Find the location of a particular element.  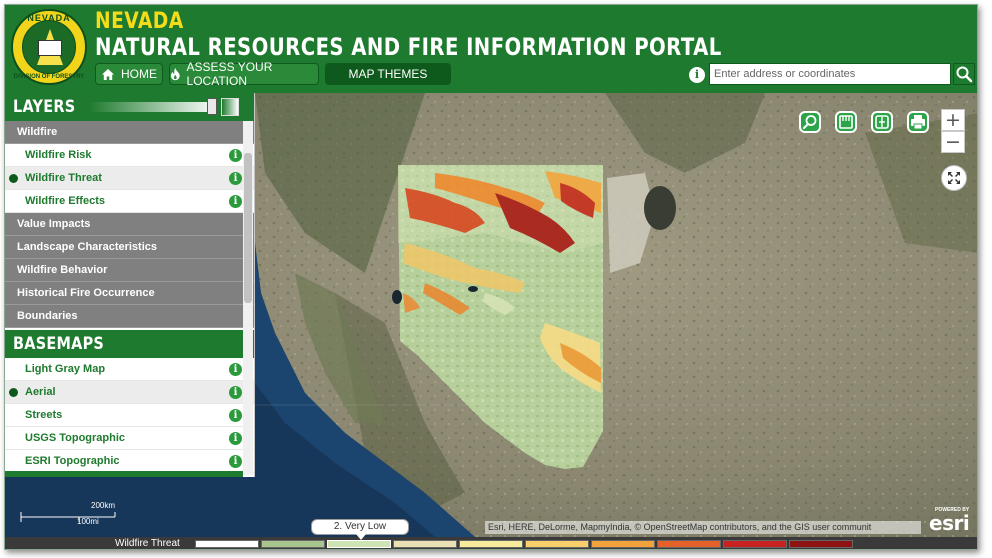

zoom-in-button: + is located at coordinates (953, 120).